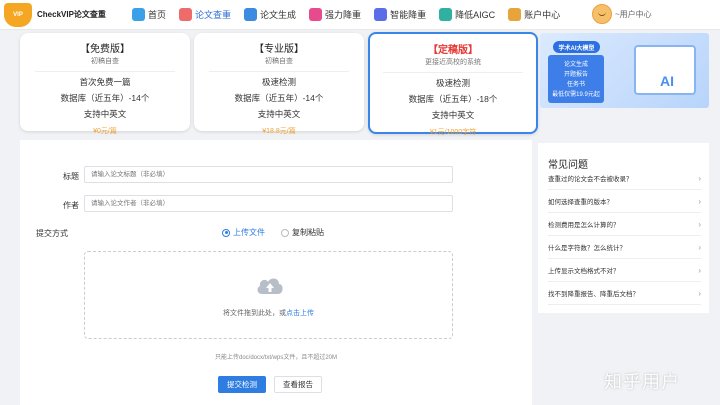  Describe the element at coordinates (105, 131) in the screenshot. I see `plan-price: ¥0元/篇` at that location.